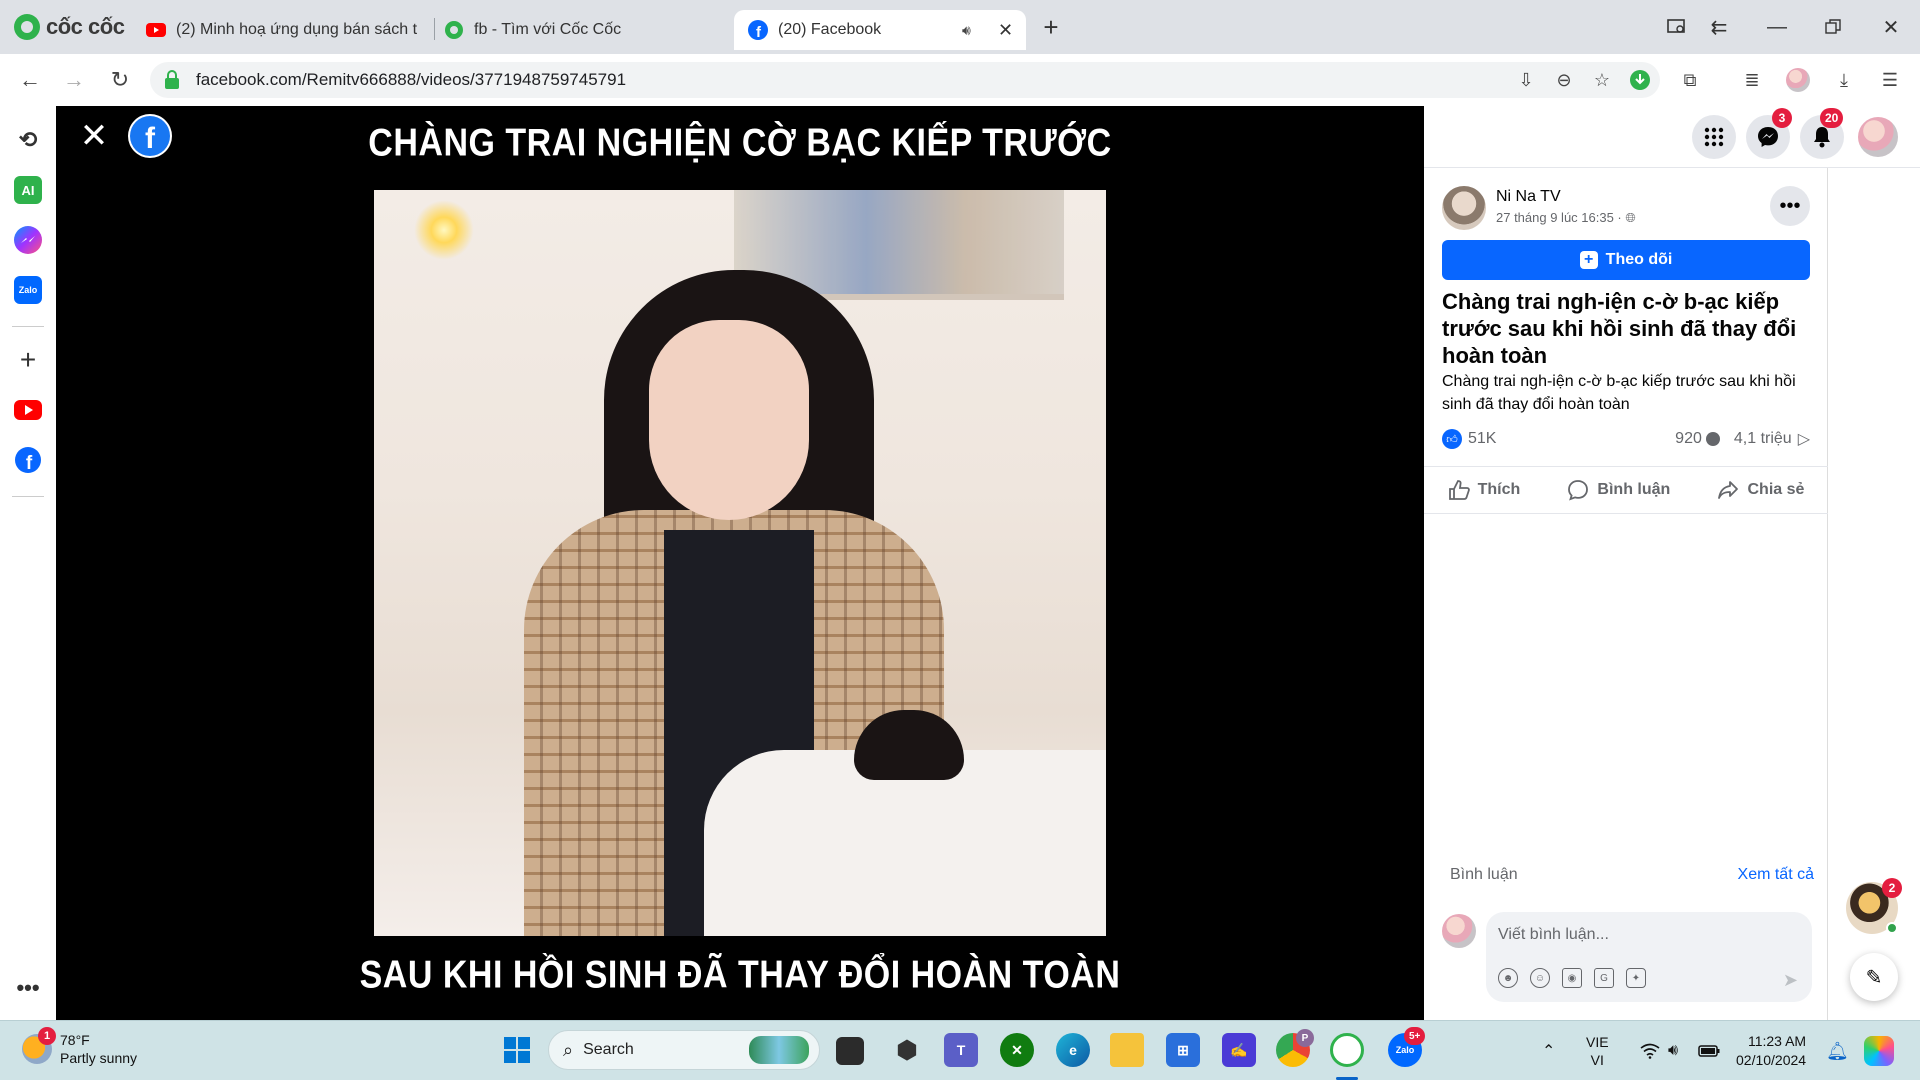 The image size is (1920, 1080). What do you see at coordinates (1548, 1050) in the screenshot?
I see `tray-expand-icon: ⌃` at bounding box center [1548, 1050].